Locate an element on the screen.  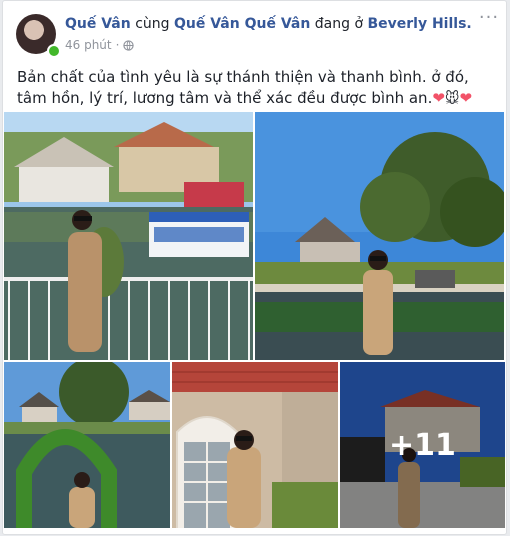
more-photos-overlay: +11 is located at coordinates (422, 445).